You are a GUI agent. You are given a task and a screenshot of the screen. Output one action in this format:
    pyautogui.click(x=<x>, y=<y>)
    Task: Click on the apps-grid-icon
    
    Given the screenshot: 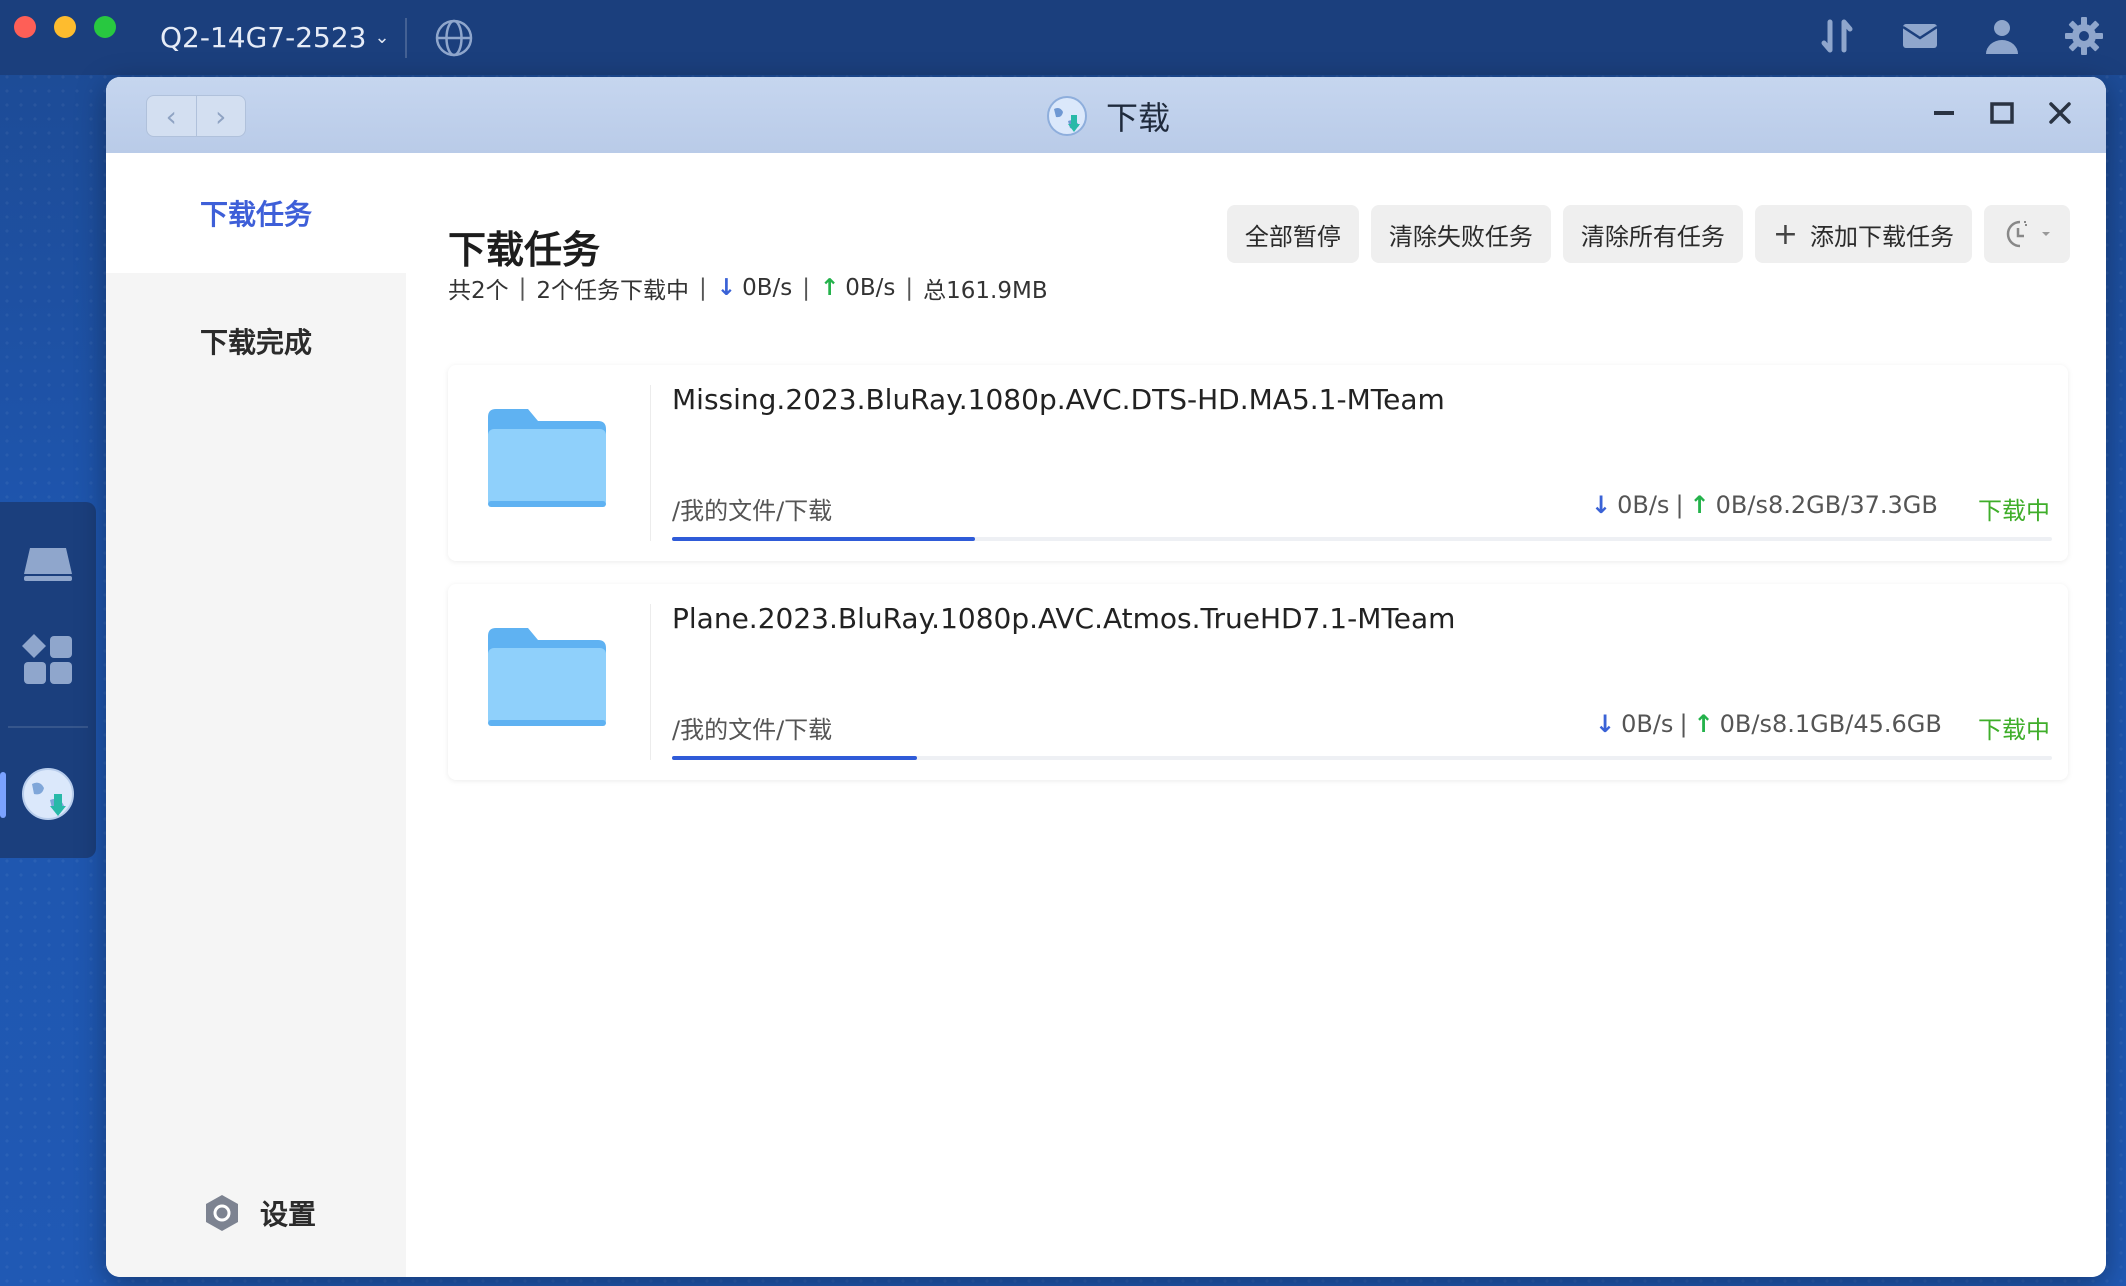 What is the action you would take?
    pyautogui.click(x=48, y=660)
    